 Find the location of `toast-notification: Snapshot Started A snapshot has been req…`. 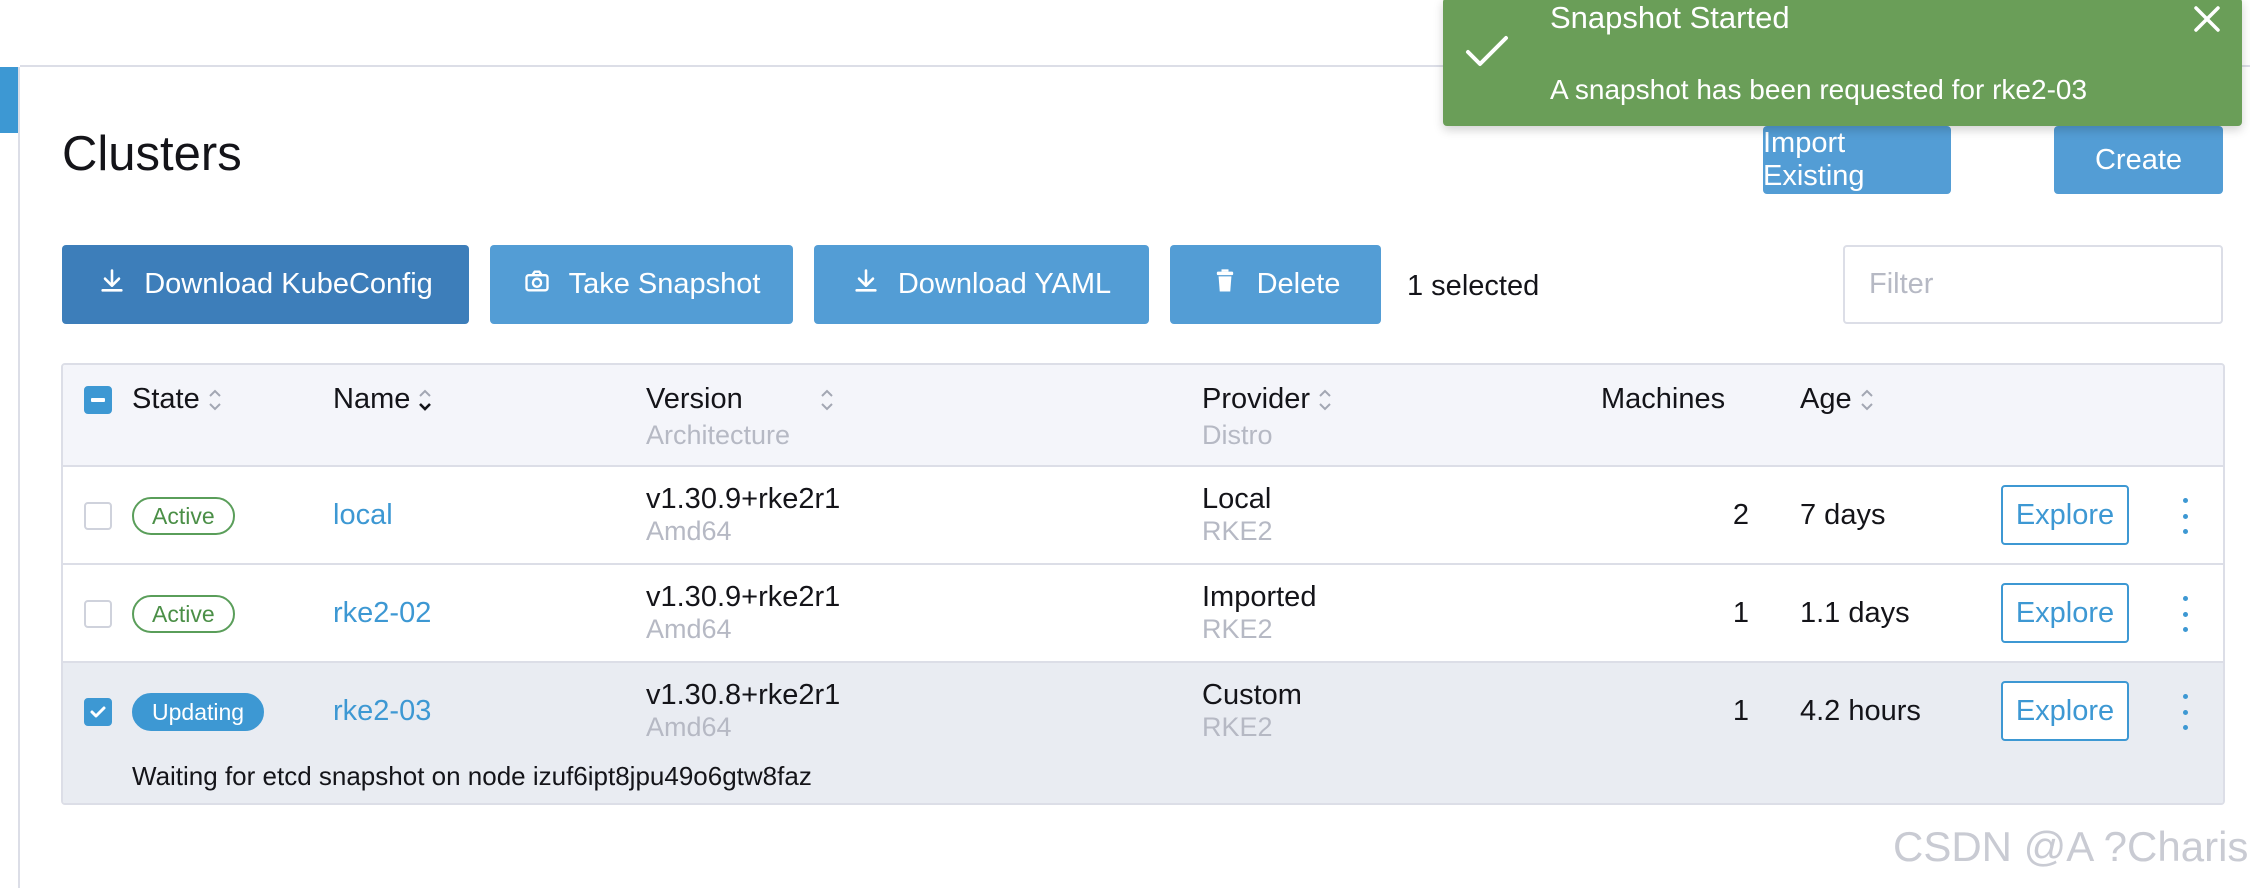

toast-notification: Snapshot Started A snapshot has been req… is located at coordinates (1842, 63).